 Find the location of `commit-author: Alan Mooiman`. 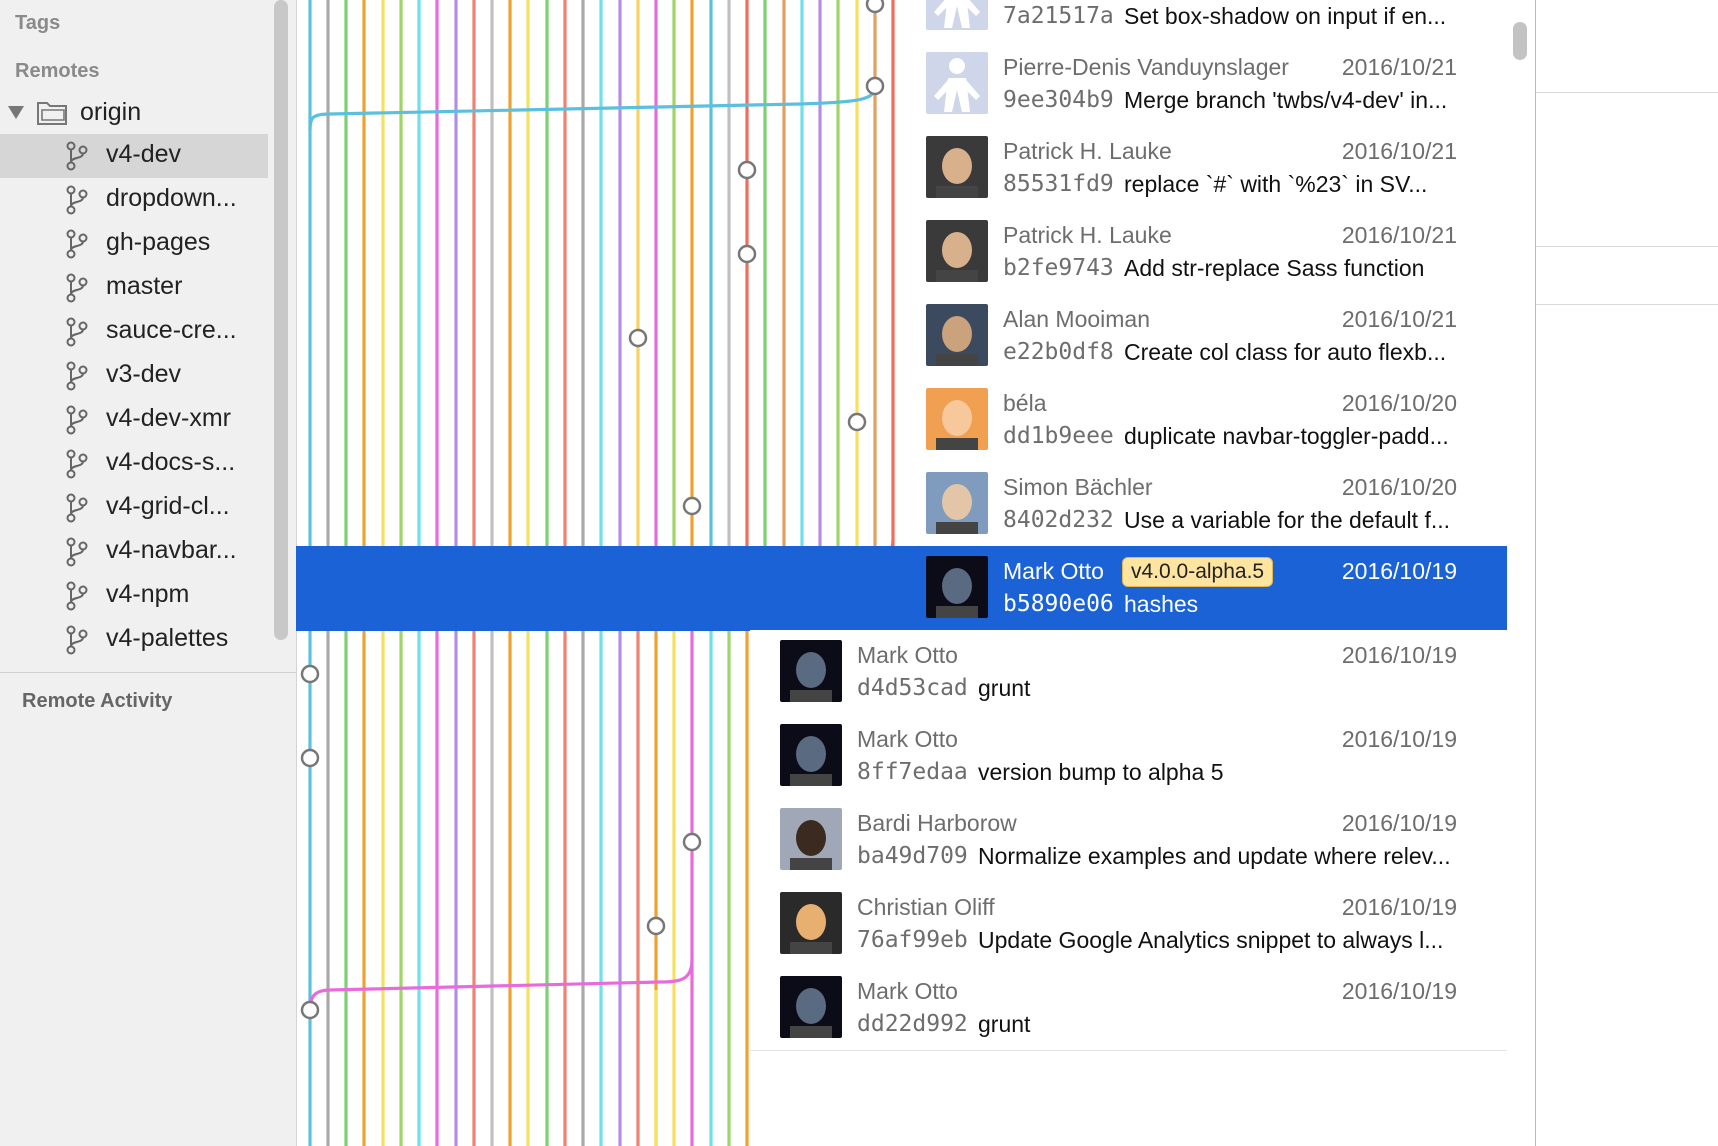

commit-author: Alan Mooiman is located at coordinates (1077, 319).